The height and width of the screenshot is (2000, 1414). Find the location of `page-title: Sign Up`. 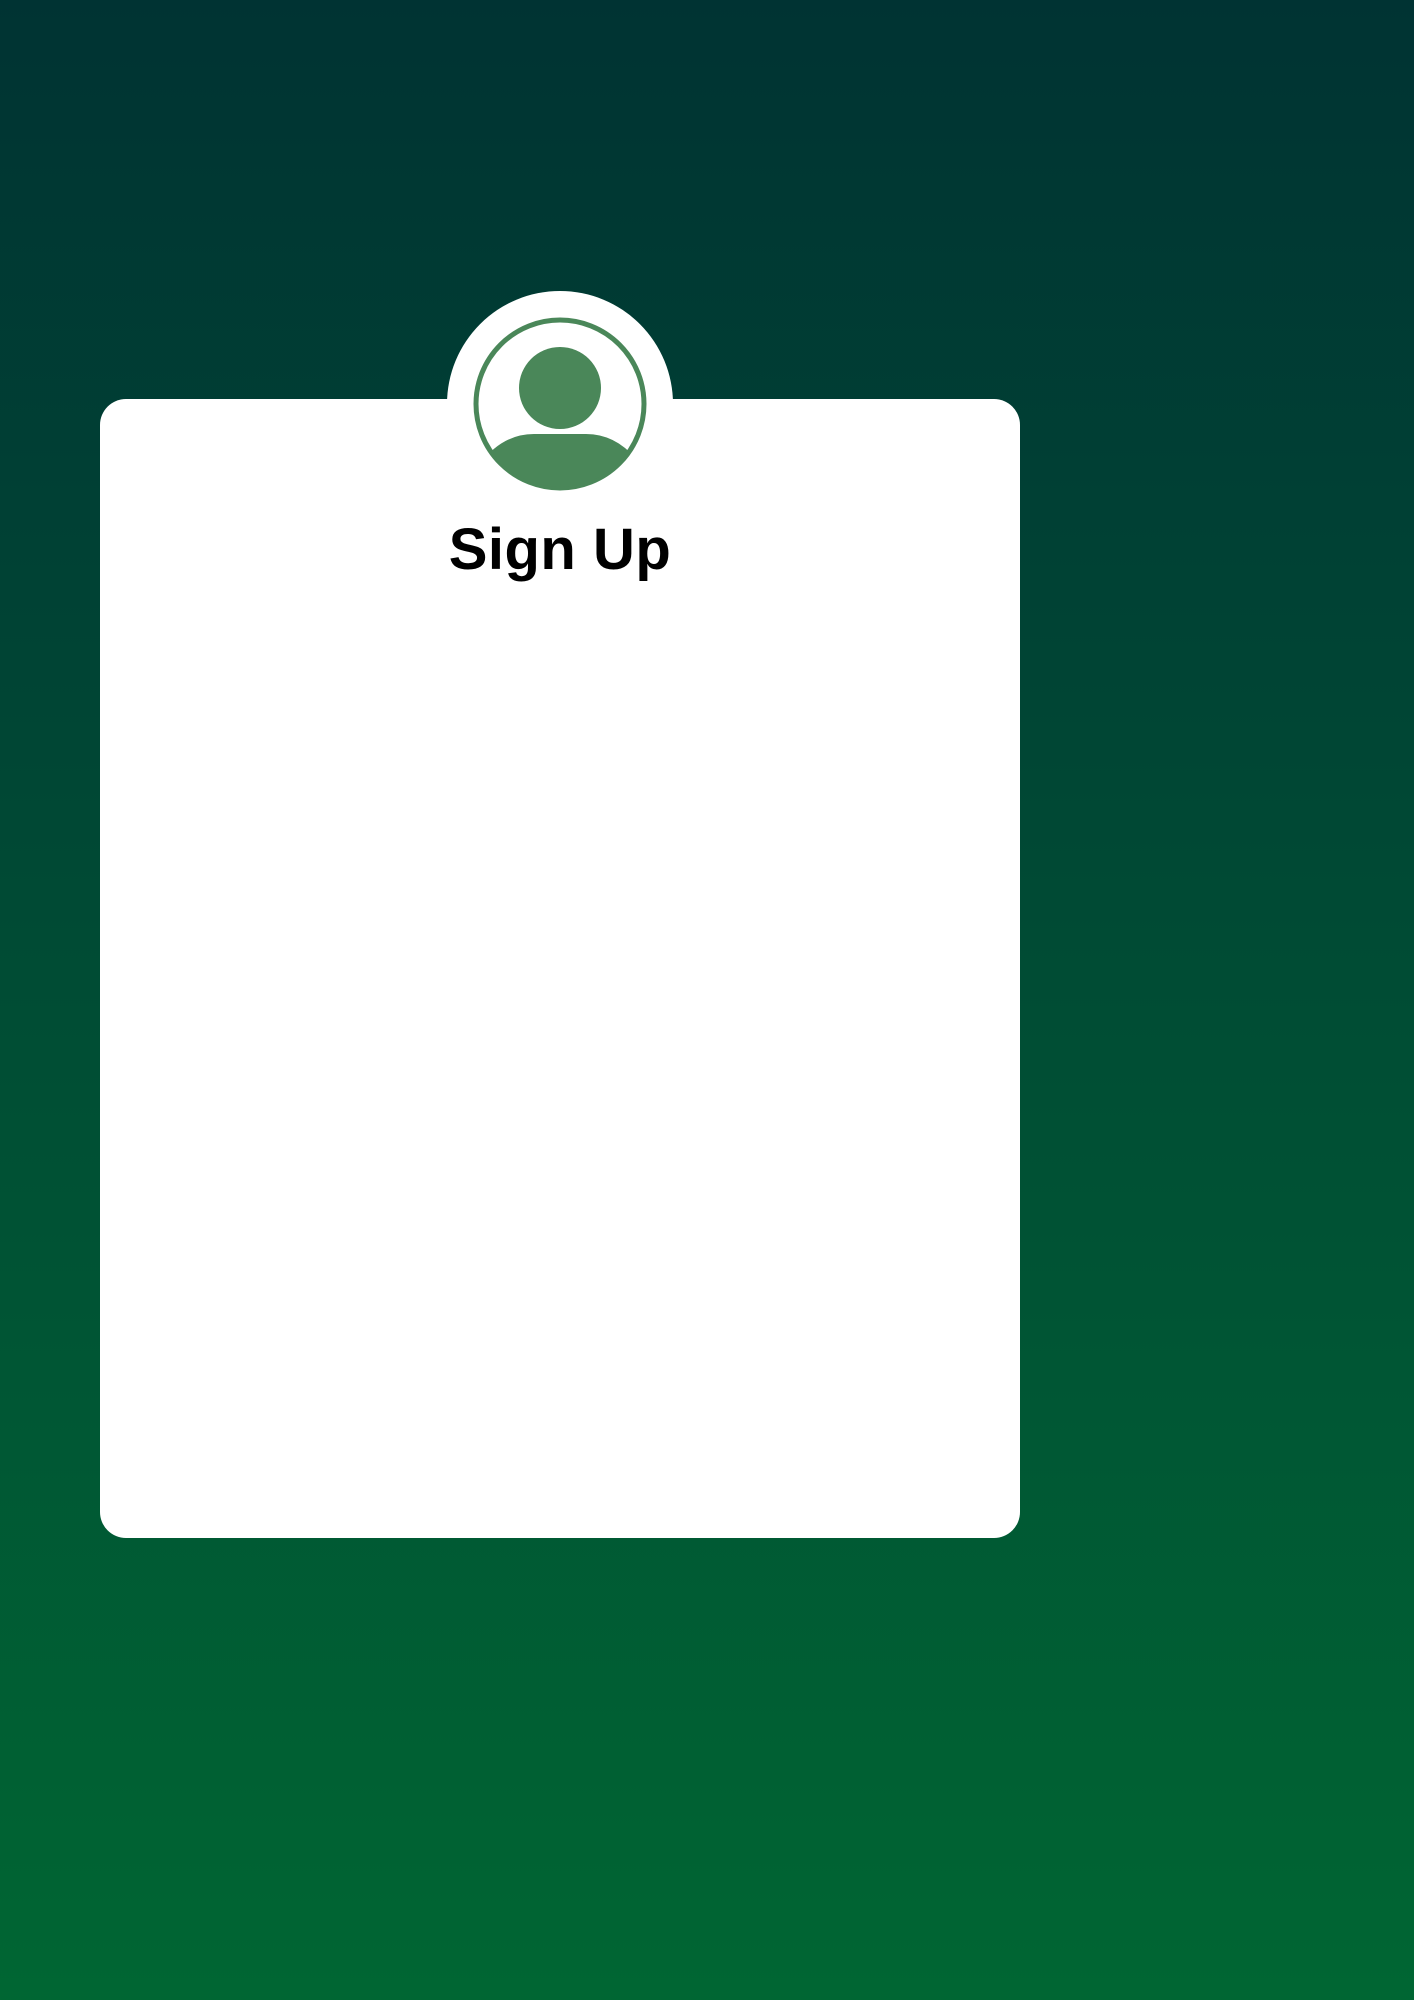

page-title: Sign Up is located at coordinates (560, 549).